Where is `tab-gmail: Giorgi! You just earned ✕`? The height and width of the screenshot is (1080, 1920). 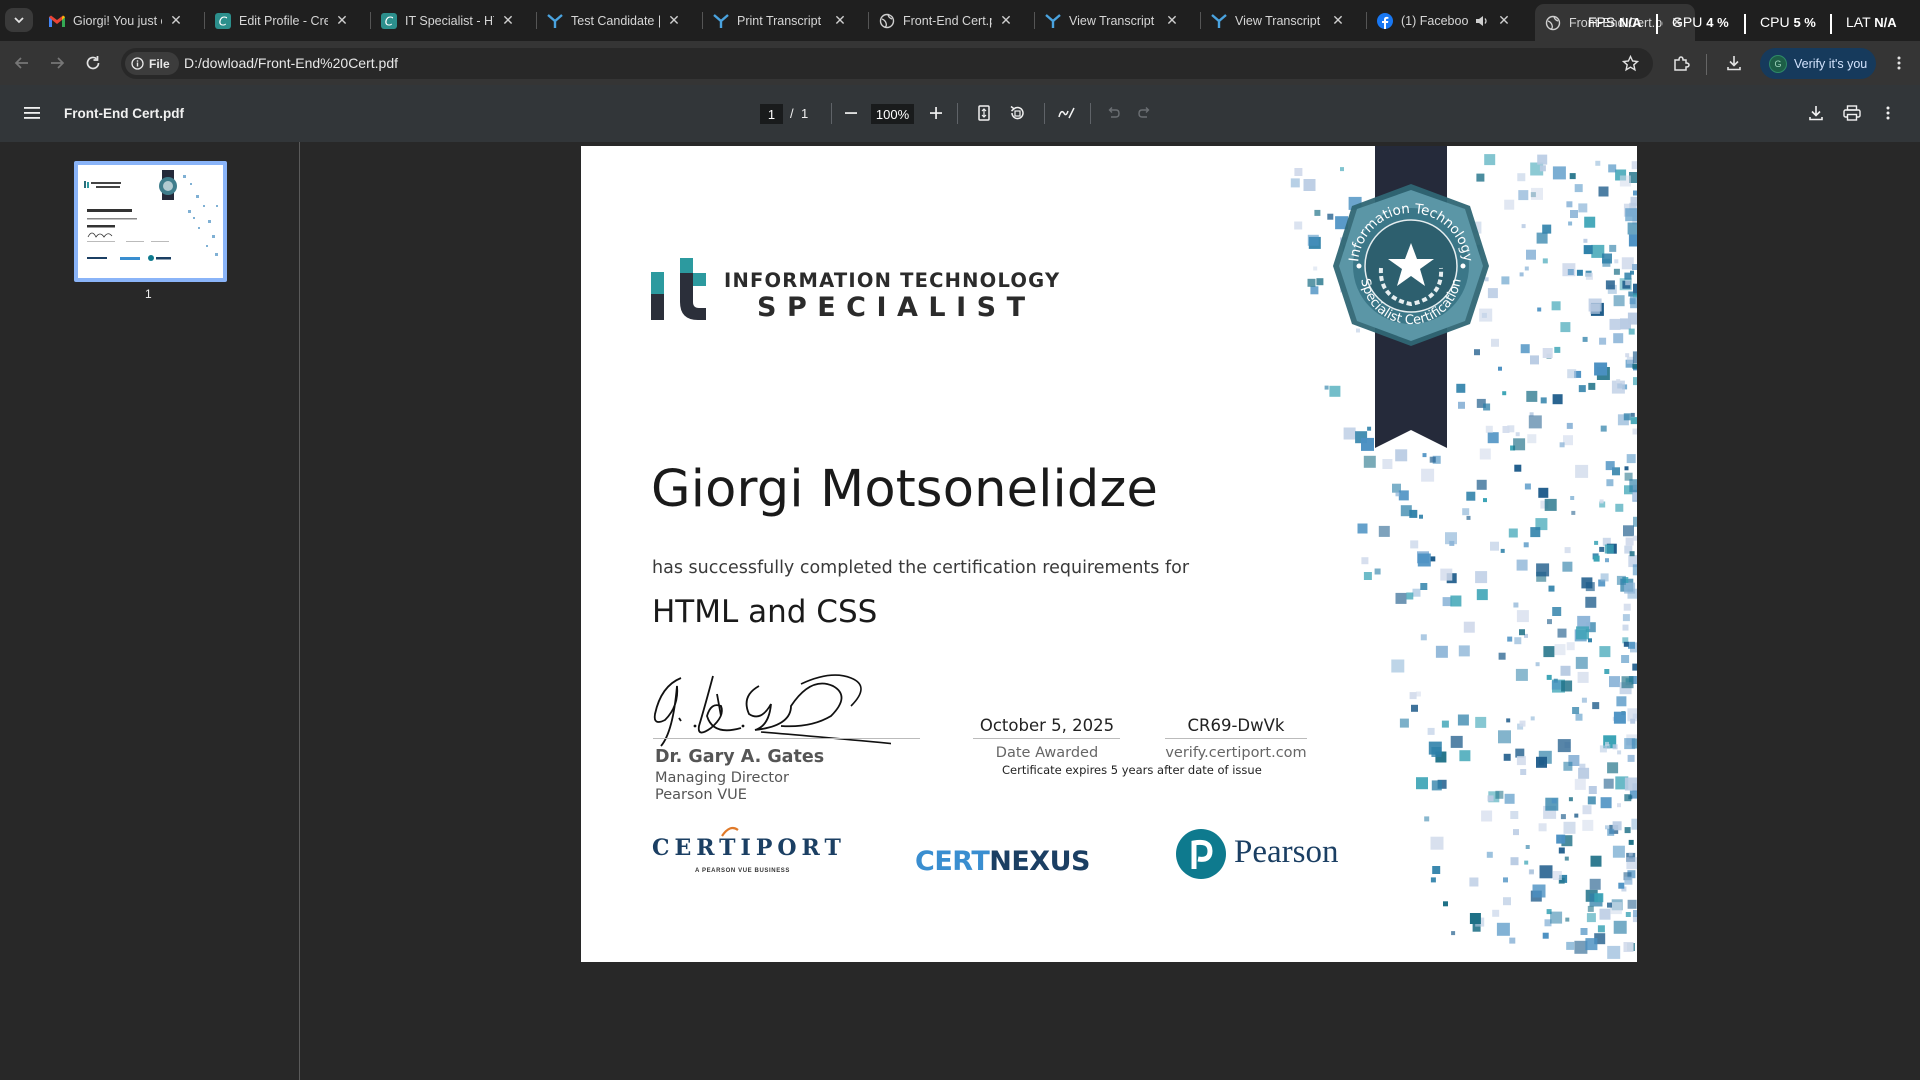
tab-gmail: Giorgi! You just earned ✕ is located at coordinates (116, 20).